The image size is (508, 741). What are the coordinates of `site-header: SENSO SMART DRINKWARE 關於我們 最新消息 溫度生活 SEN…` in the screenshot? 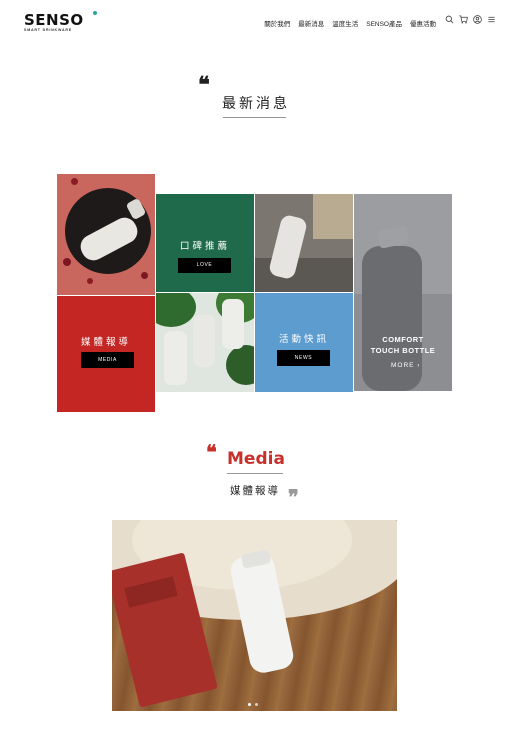 It's located at (254, 21).